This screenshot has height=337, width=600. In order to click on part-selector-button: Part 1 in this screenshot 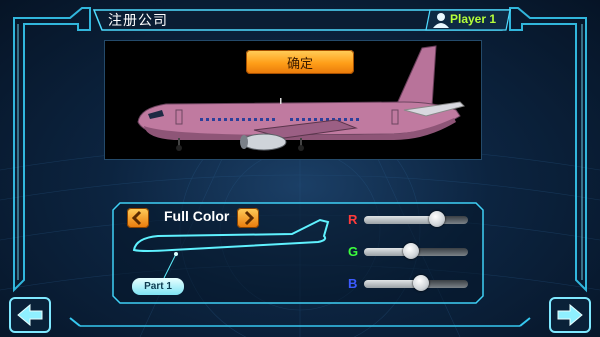, I will do `click(158, 286)`.